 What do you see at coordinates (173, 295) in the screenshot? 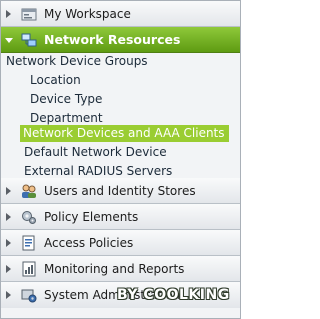
I see `watermark-text: BY COOLKING` at bounding box center [173, 295].